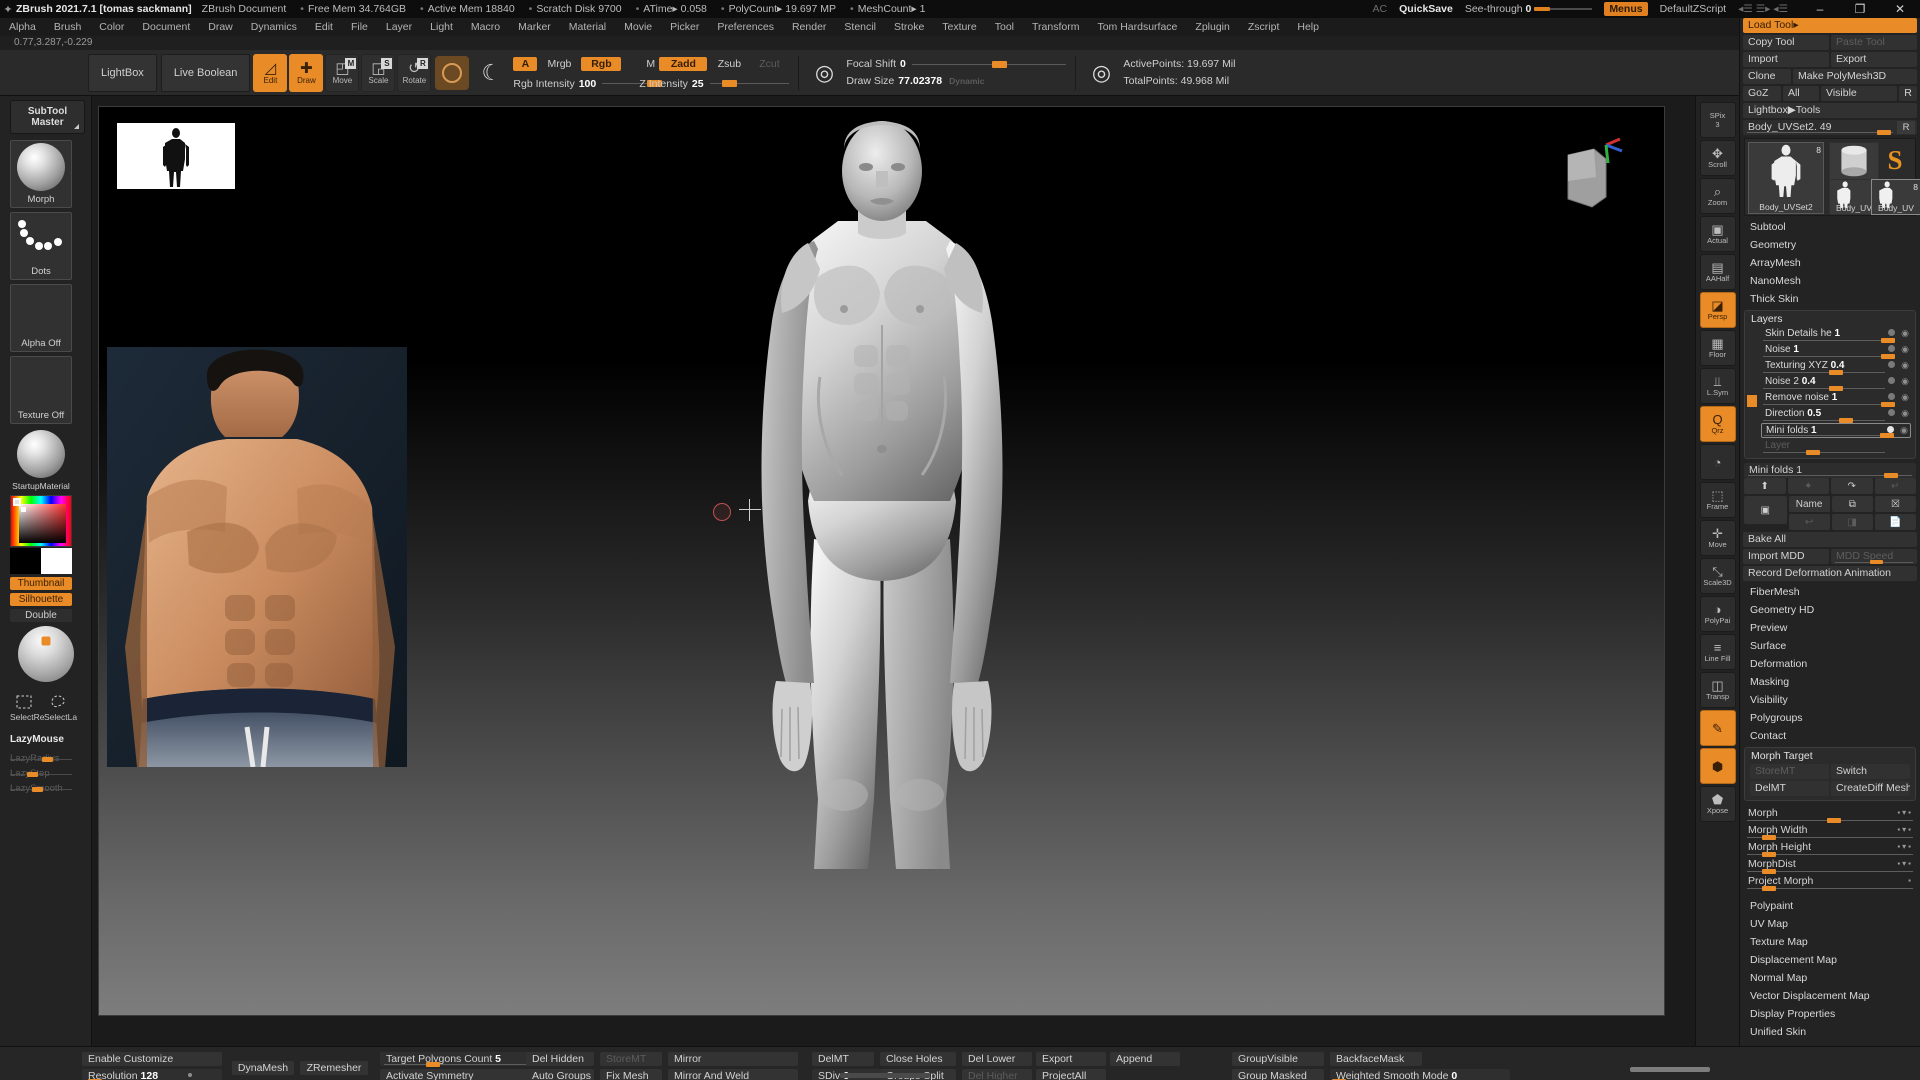 This screenshot has height=1080, width=1920. I want to click on export-bottom-button: Export, so click(1071, 1059).